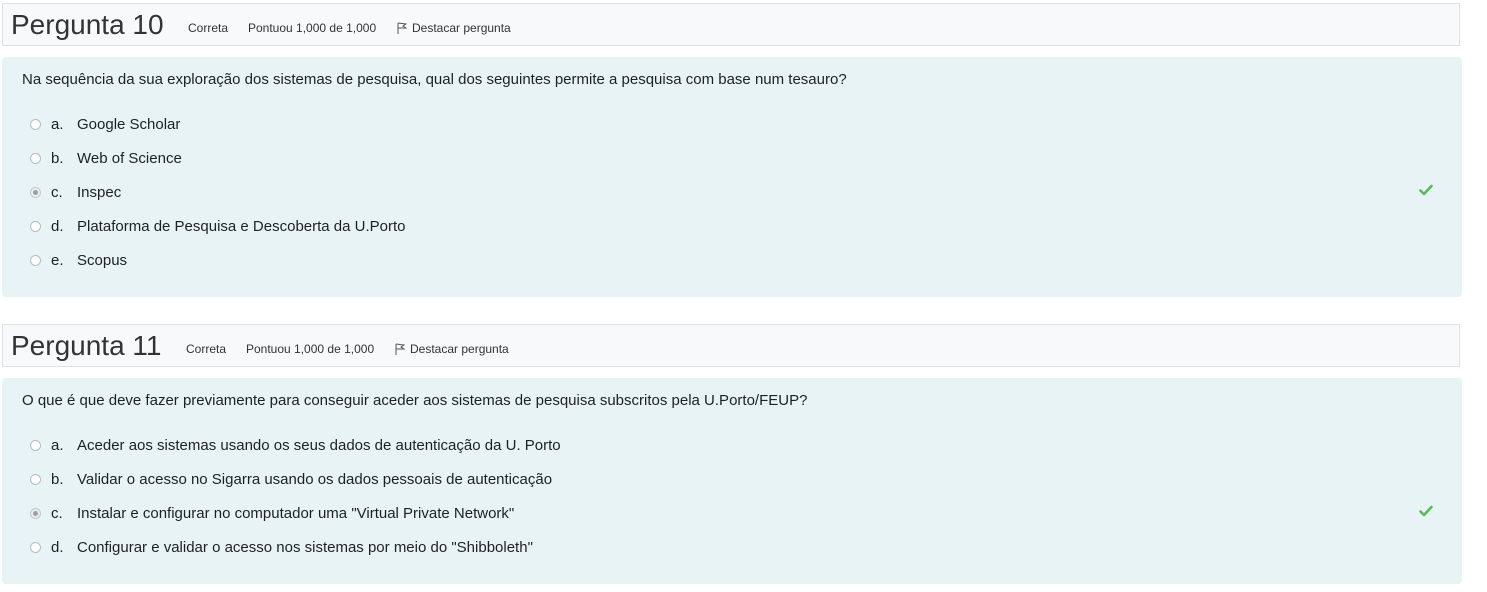 The width and height of the screenshot is (1487, 592). What do you see at coordinates (129, 124) in the screenshot?
I see `answer-text: Google Scholar` at bounding box center [129, 124].